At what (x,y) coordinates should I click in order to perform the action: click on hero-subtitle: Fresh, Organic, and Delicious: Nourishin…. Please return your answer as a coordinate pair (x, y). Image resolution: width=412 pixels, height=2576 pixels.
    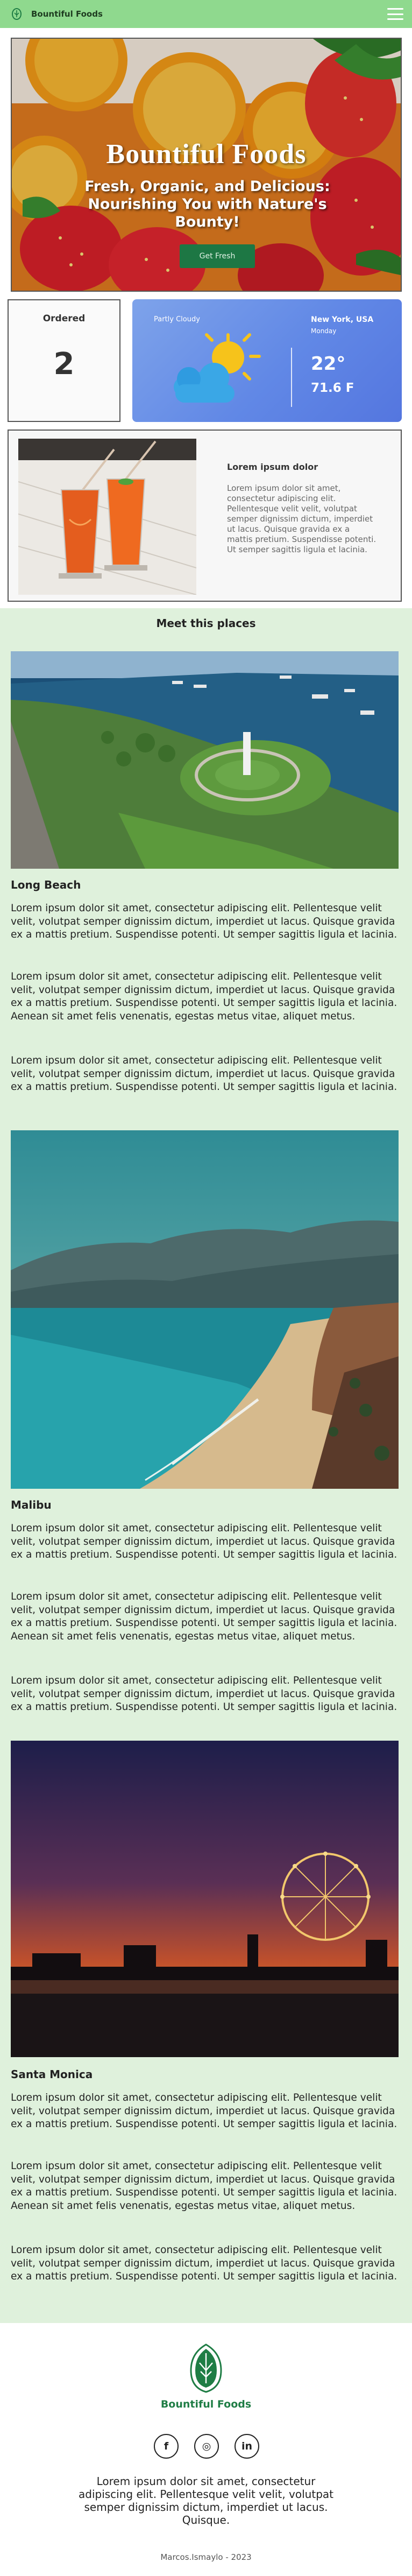
    Looking at the image, I should click on (207, 204).